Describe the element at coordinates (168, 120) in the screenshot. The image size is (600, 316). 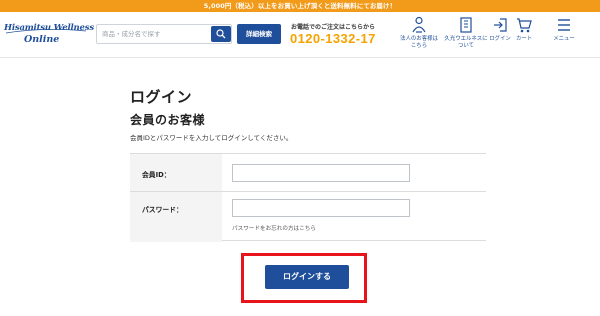
I see `section-title: 会員のお客様` at that location.